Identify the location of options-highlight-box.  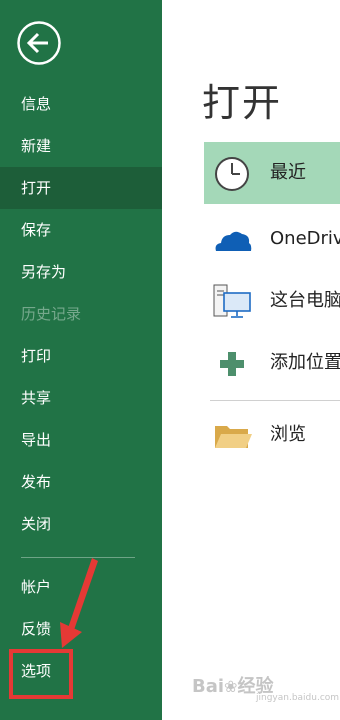
(41, 674).